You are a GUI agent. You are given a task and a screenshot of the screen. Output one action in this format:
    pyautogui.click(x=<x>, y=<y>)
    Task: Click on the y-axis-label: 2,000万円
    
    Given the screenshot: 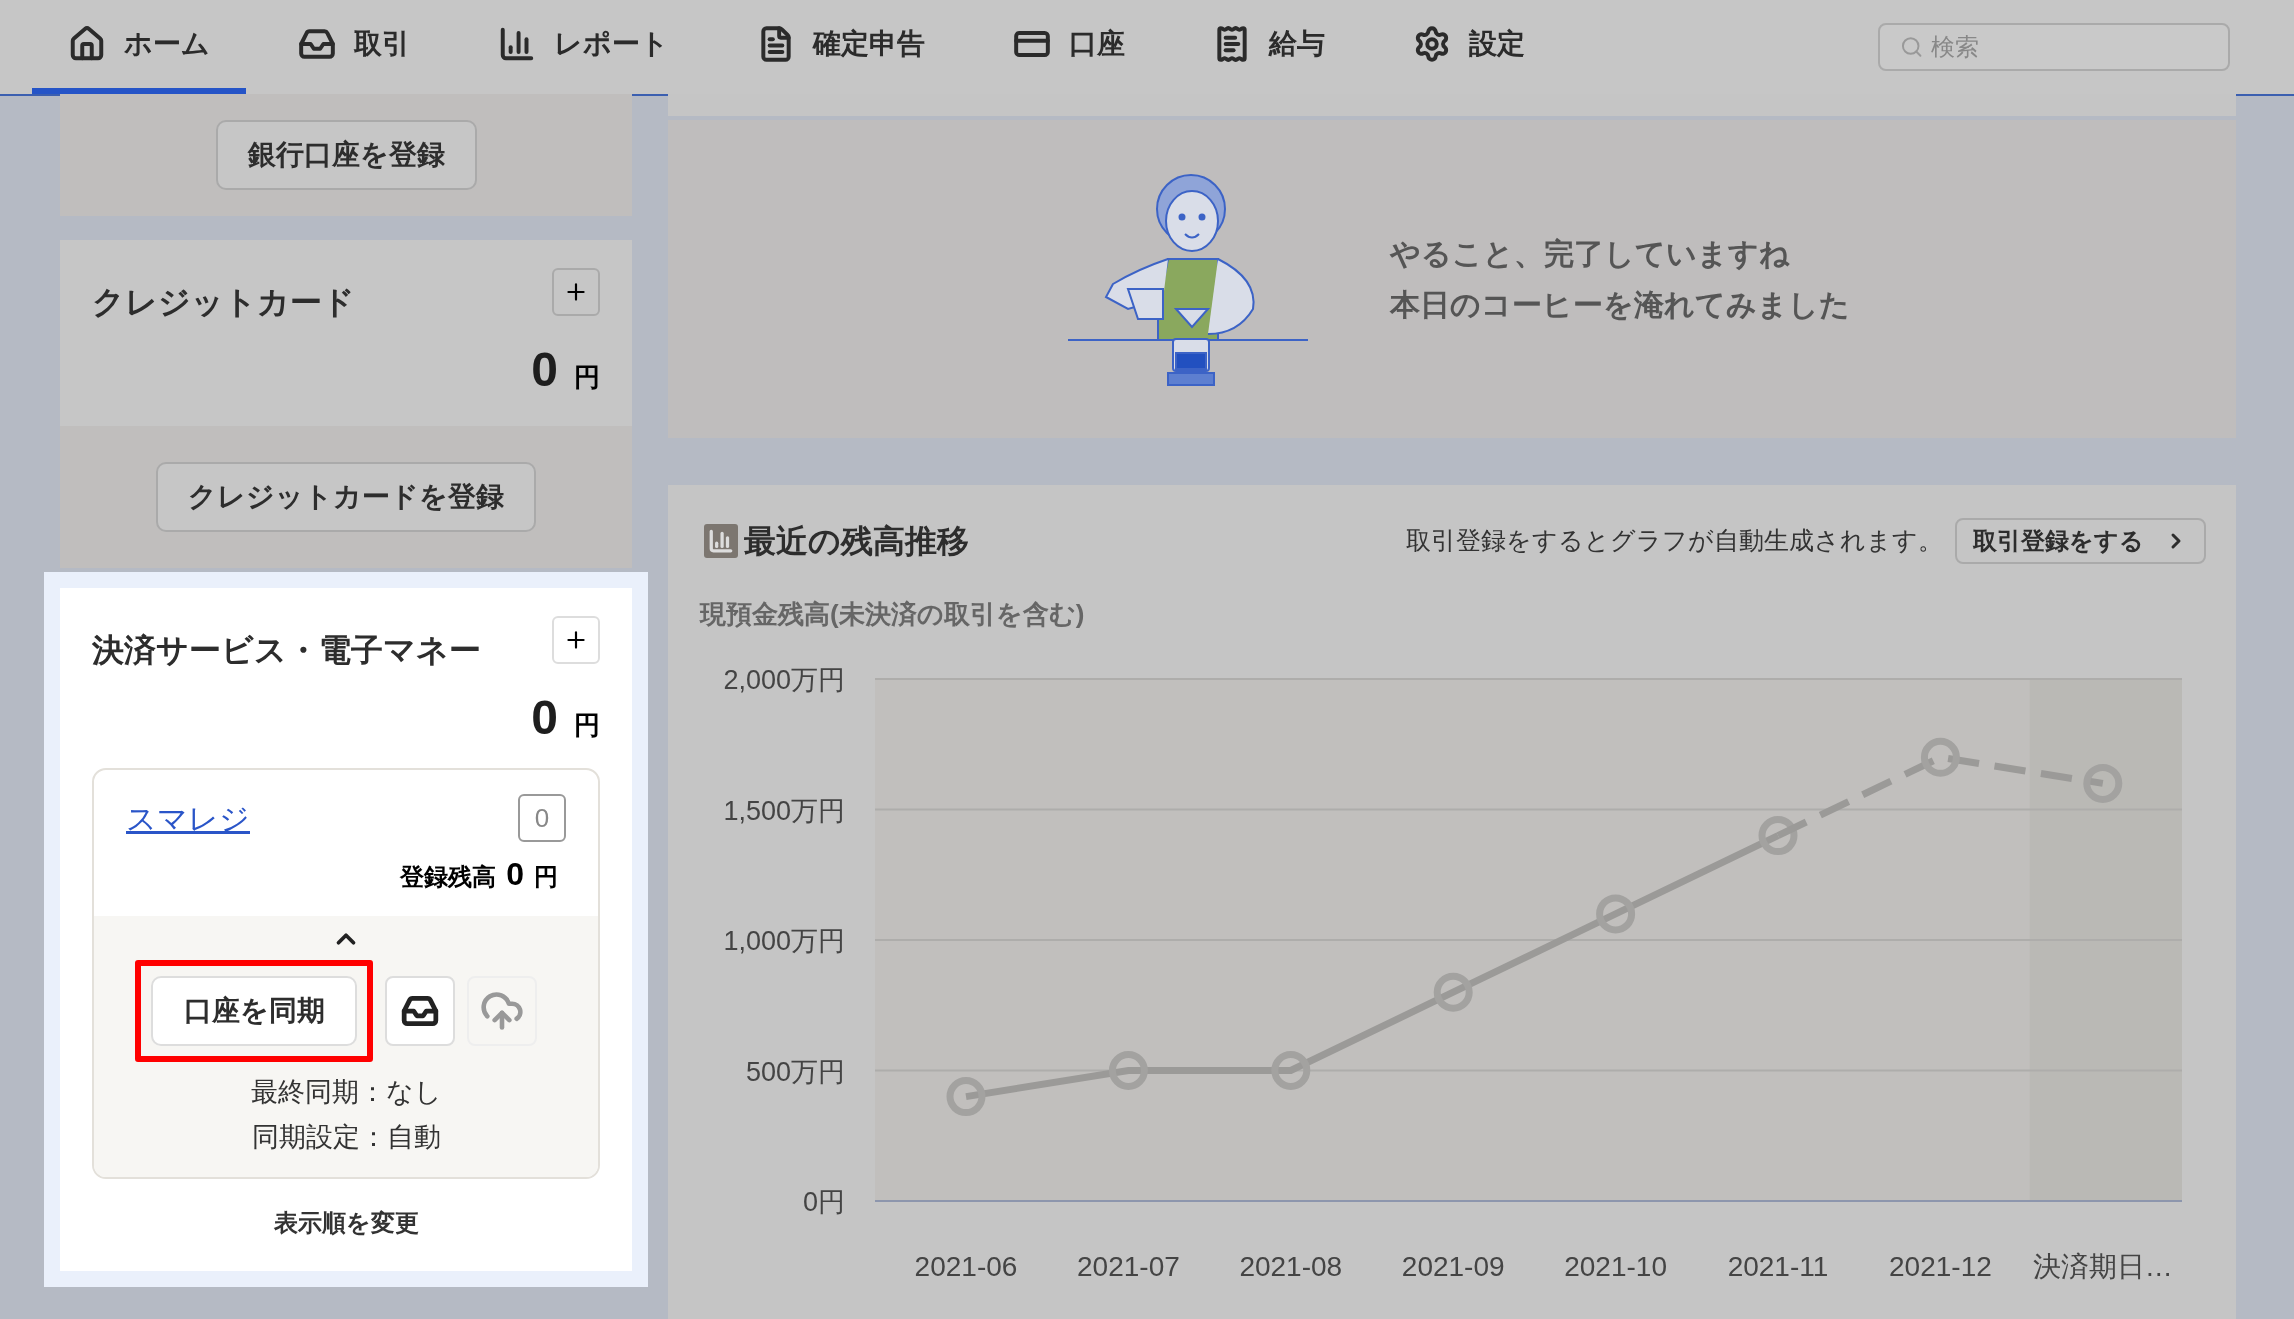 What is the action you would take?
    pyautogui.click(x=784, y=680)
    